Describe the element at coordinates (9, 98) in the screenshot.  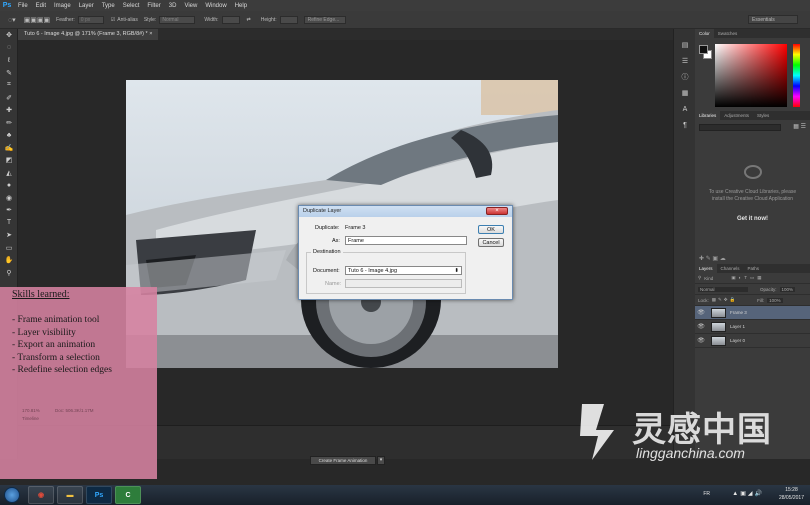
I see `eyedropper-tool-icon: ✐` at that location.